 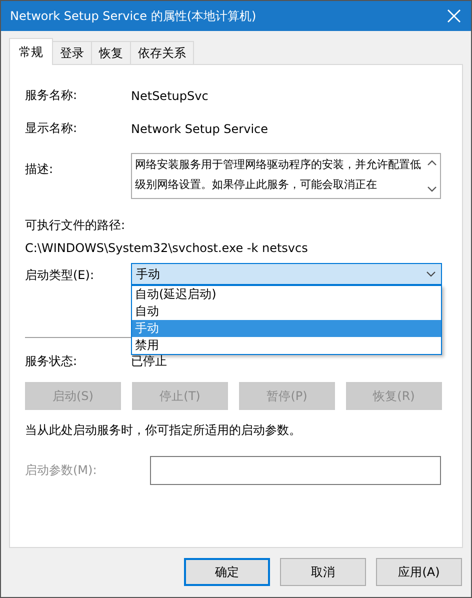 What do you see at coordinates (51, 361) in the screenshot?
I see `status-label: 服务状态:` at bounding box center [51, 361].